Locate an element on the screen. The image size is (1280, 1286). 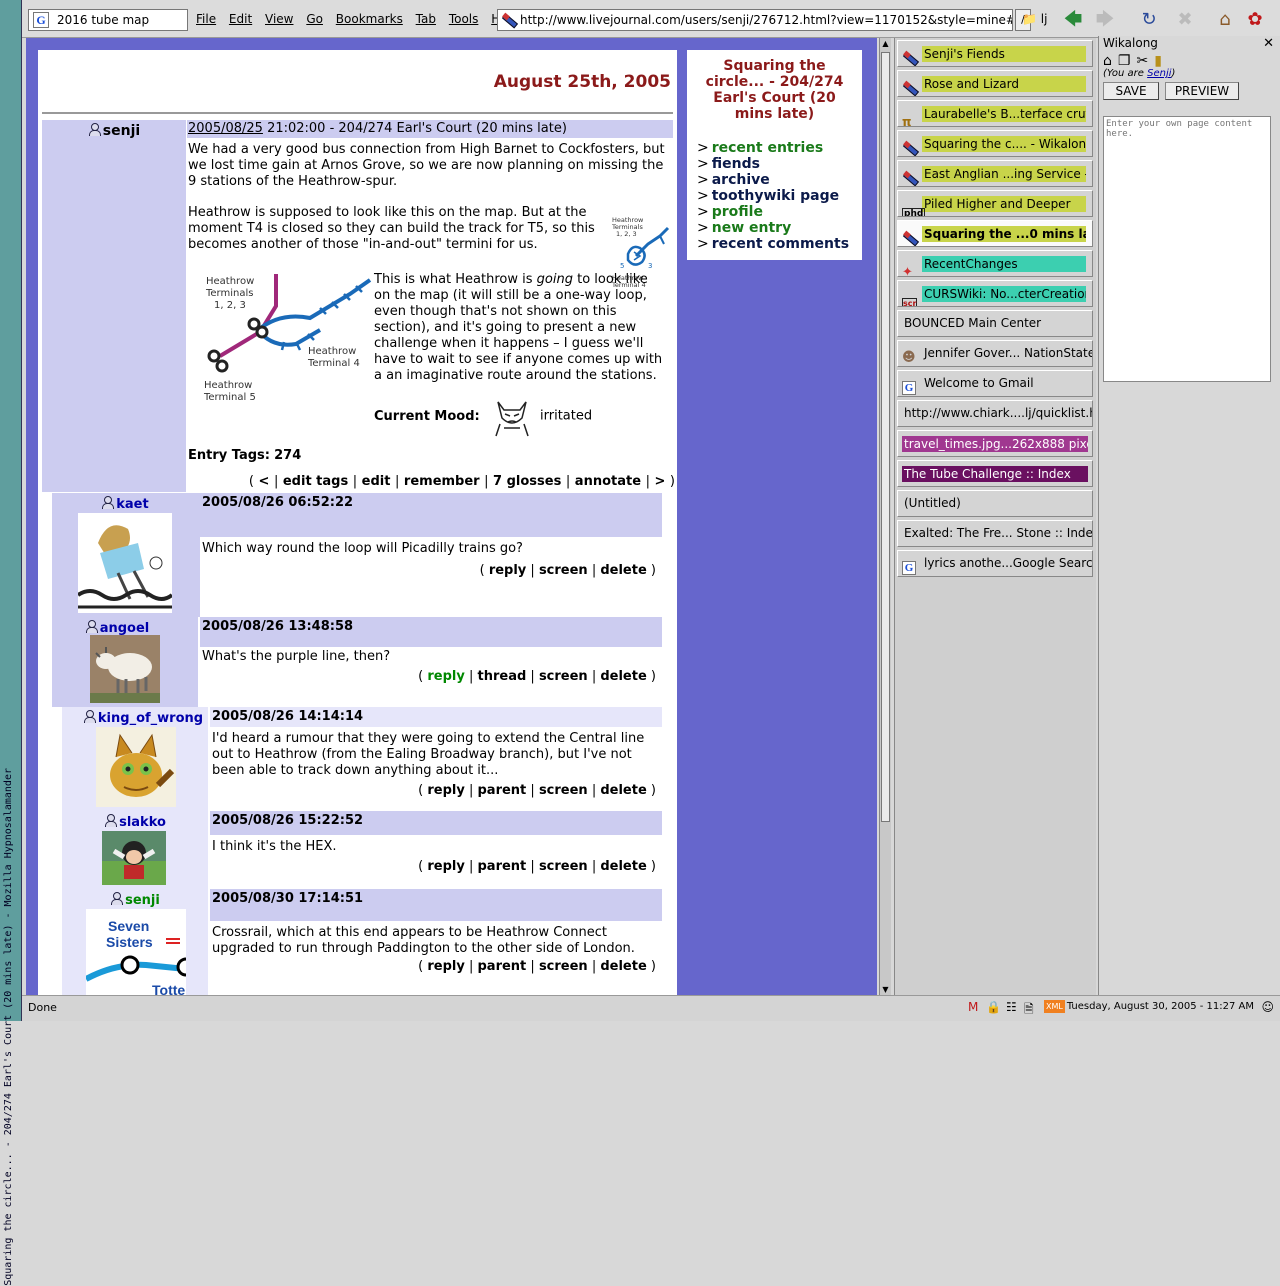
comment-author: angoel is located at coordinates (117, 628).